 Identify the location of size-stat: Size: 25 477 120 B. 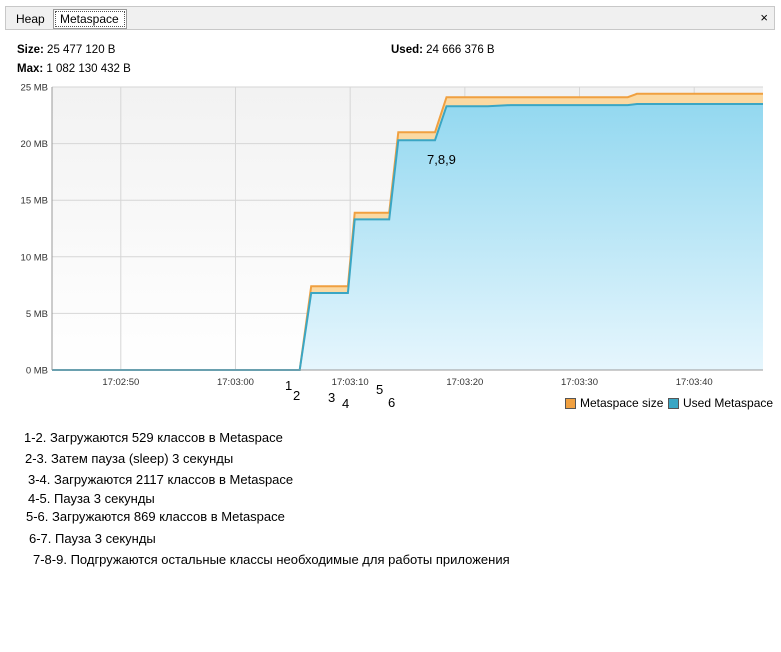
(66, 50).